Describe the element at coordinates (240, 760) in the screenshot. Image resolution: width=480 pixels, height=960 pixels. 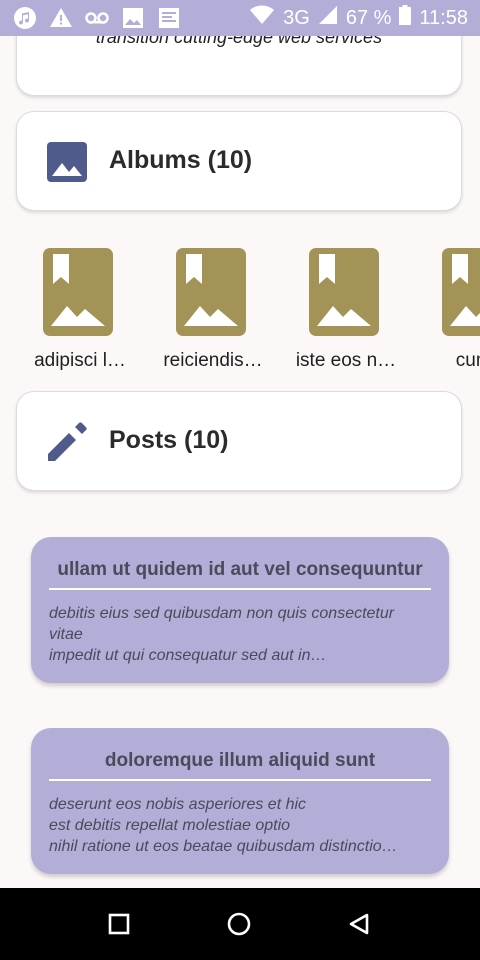
I see `post-title: doloremque illum aliquid sunt` at that location.